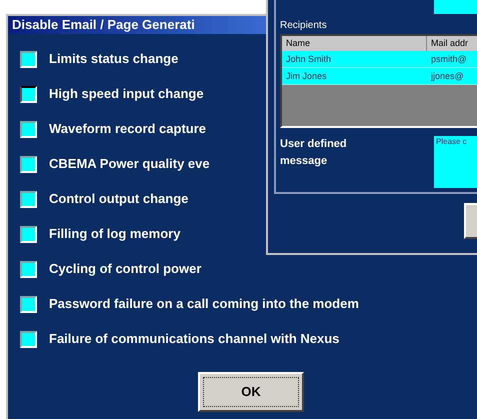 This screenshot has width=477, height=419. I want to click on window-title: Disable Email / Page Generati, so click(137, 25).